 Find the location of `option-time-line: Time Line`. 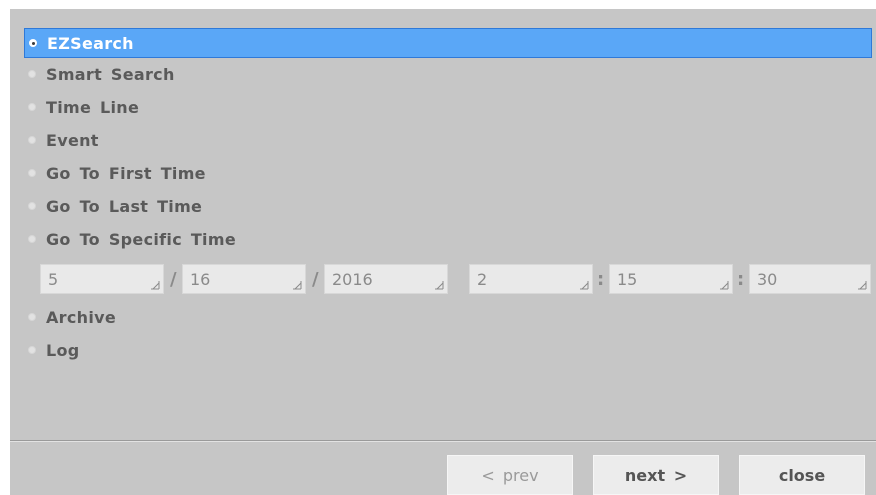

option-time-line: Time Line is located at coordinates (81, 107).